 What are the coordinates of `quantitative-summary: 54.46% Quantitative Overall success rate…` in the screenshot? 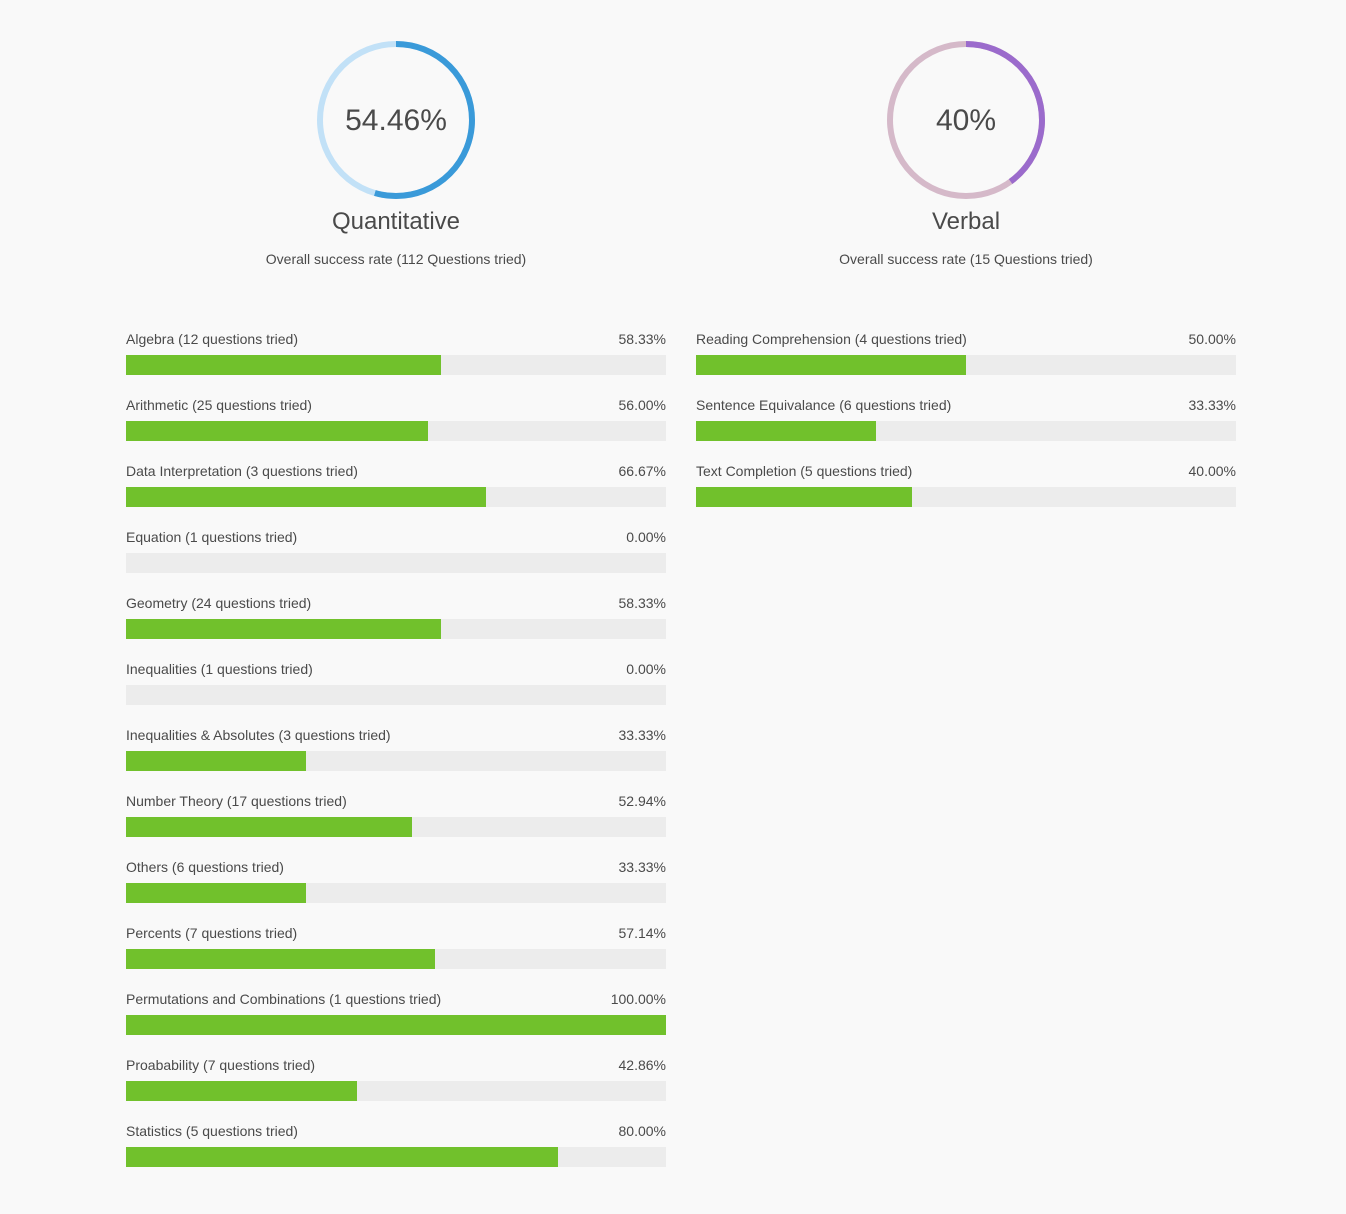 It's located at (396, 150).